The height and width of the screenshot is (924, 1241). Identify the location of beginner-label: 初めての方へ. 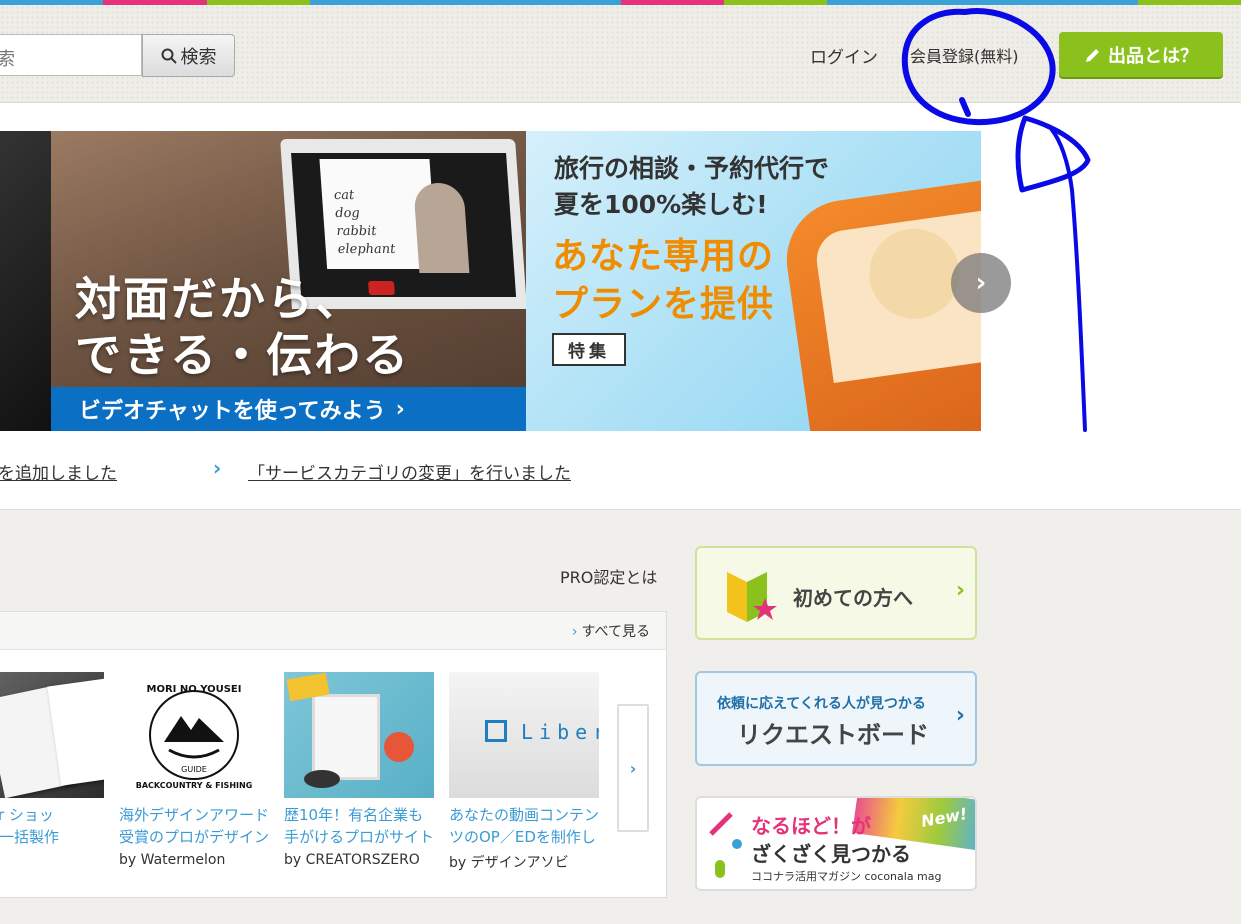
(853, 598).